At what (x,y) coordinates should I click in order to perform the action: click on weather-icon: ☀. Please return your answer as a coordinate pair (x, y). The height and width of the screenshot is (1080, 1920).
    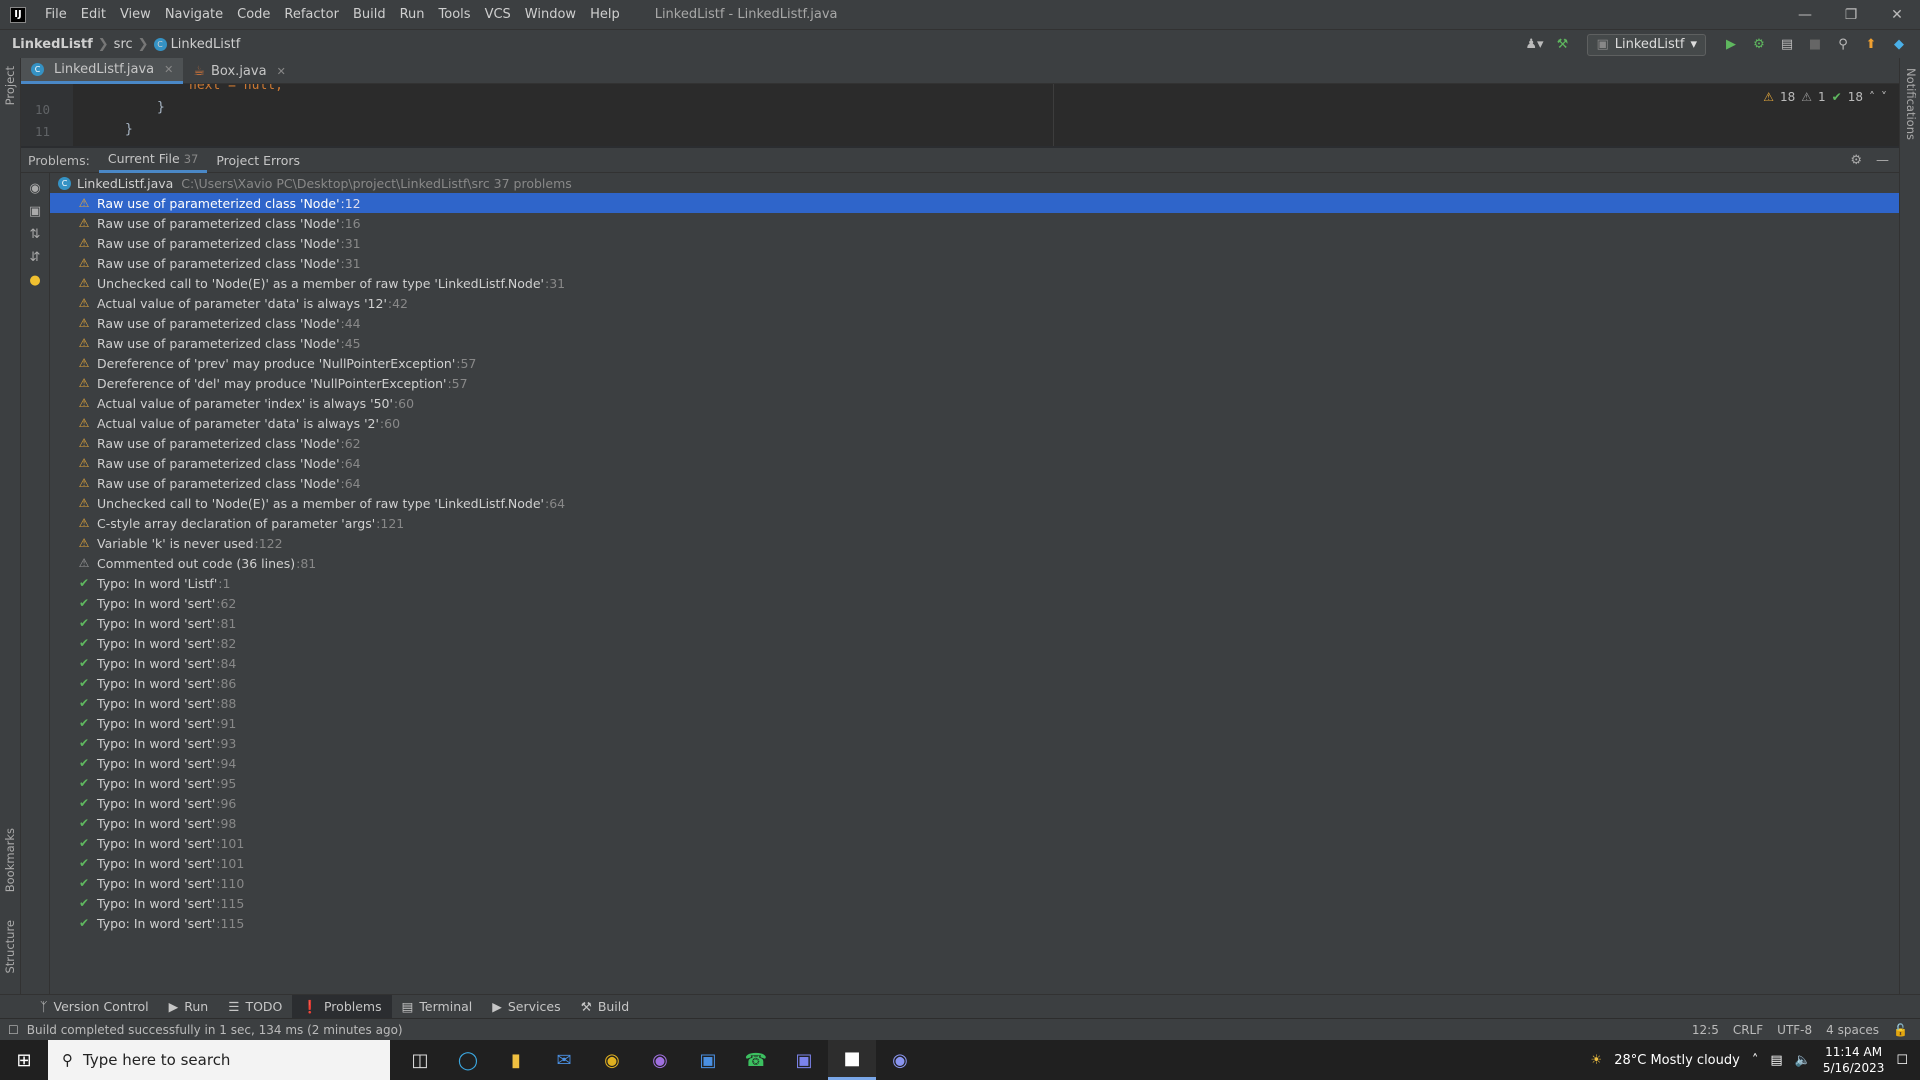
    Looking at the image, I should click on (1597, 1060).